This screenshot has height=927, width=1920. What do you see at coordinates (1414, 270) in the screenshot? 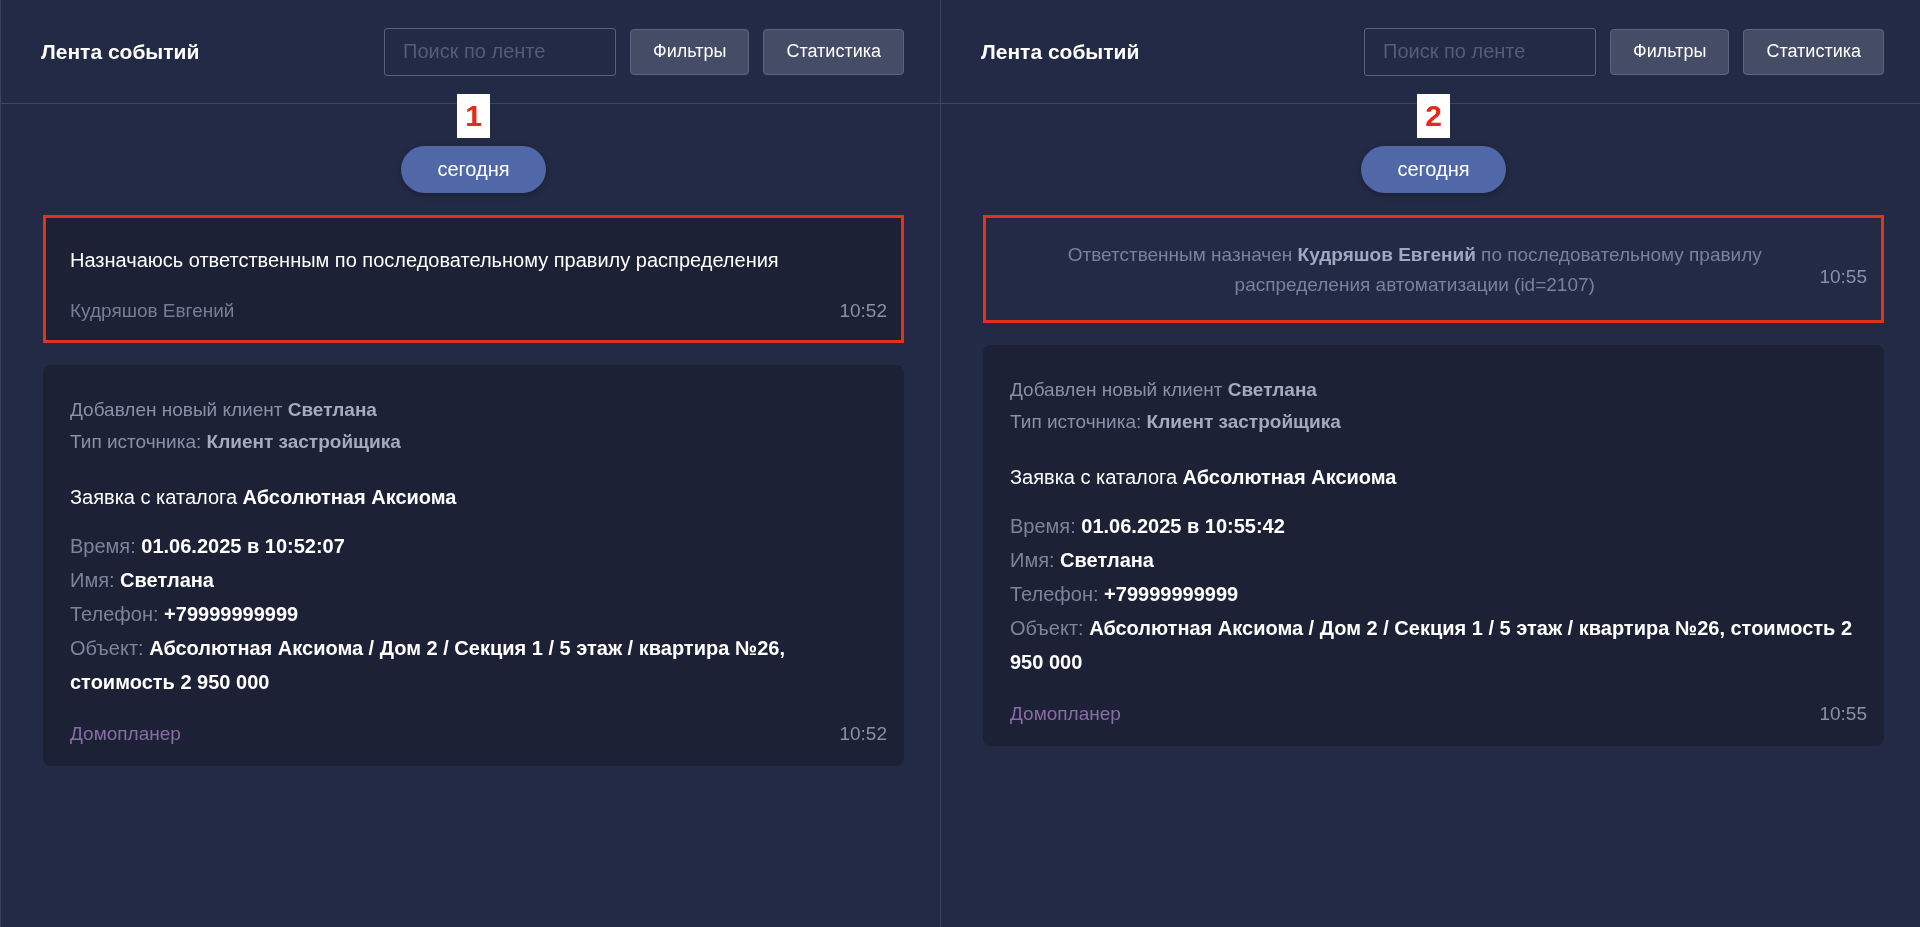
I see `event-text: Ответственным назначен Кудряшов Евгений по последовательному правилу распределения автоматизации (id=2107)` at bounding box center [1414, 270].